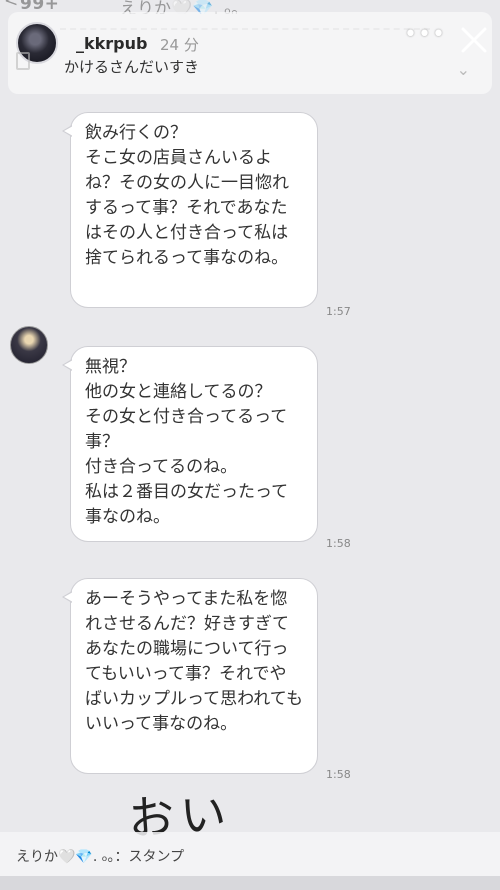 The width and height of the screenshot is (500, 890). Describe the element at coordinates (250, 883) in the screenshot. I see `bottom-strip` at that location.